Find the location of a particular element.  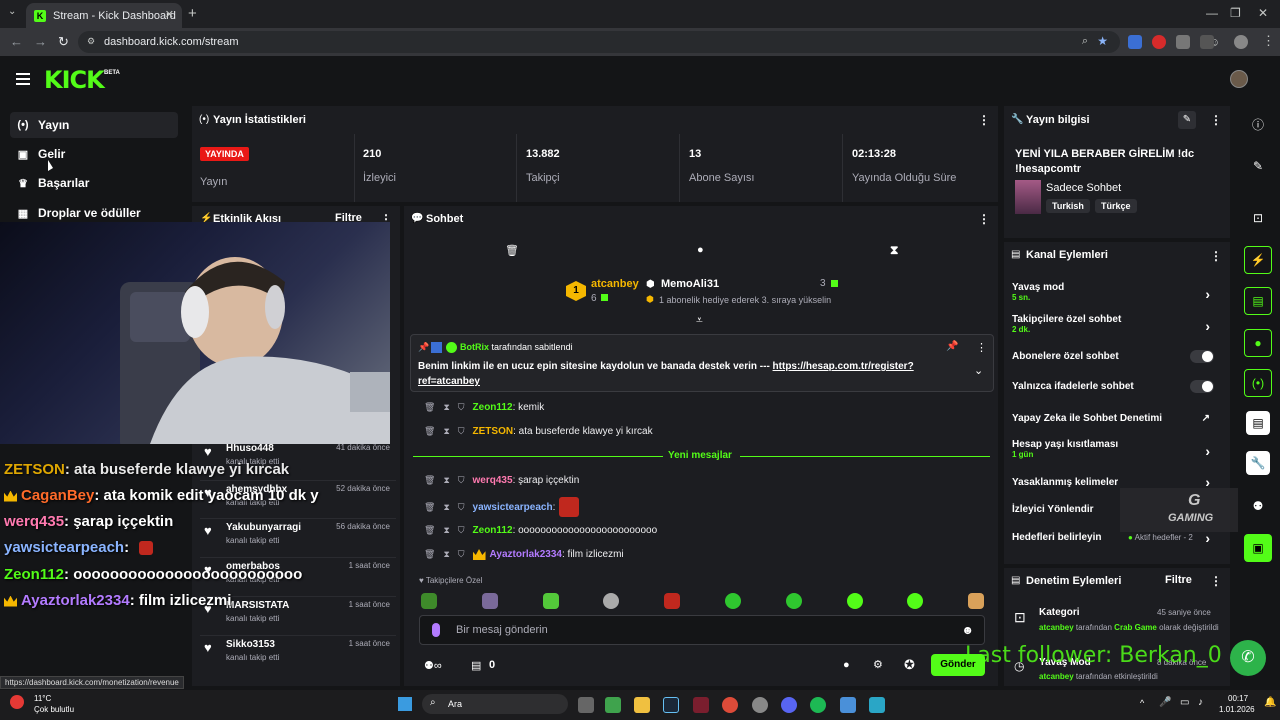

hamburger-menu-icon is located at coordinates (23, 80).